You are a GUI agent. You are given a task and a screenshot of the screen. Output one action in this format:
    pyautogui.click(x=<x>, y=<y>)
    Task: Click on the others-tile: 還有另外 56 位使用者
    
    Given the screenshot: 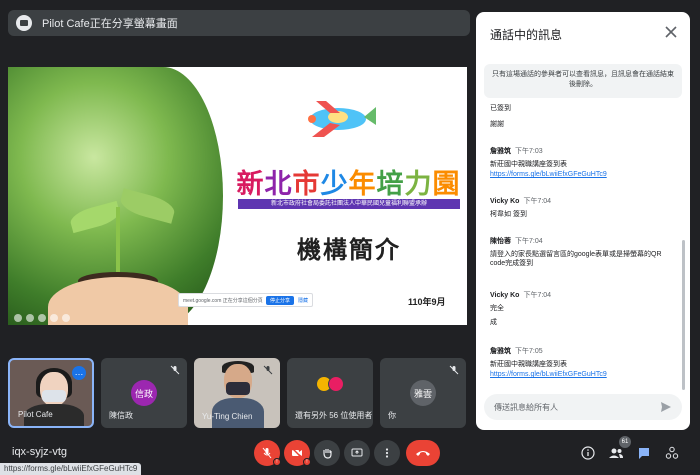 What is the action you would take?
    pyautogui.click(x=330, y=393)
    